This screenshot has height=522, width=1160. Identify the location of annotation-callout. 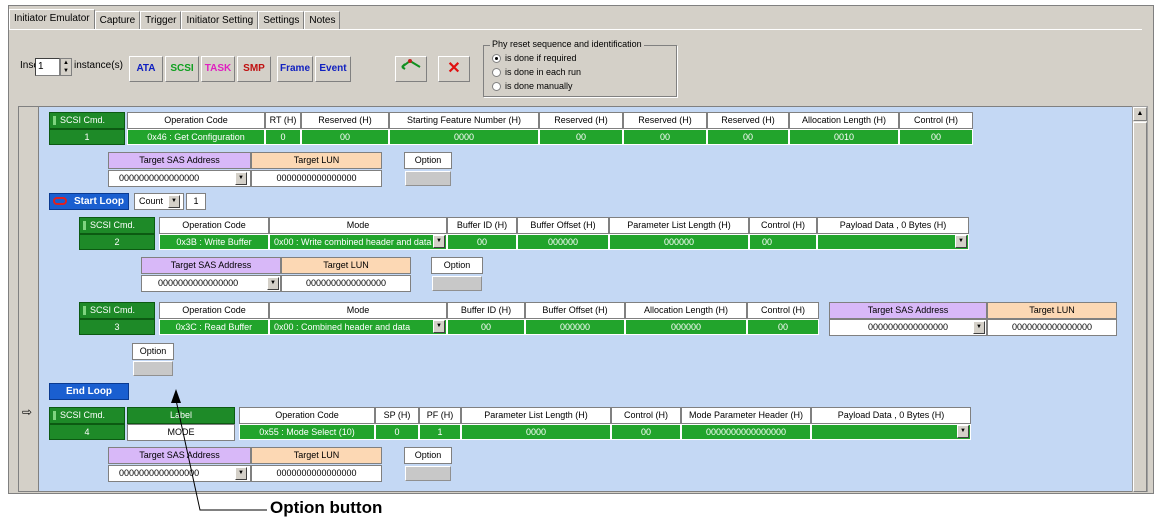
(219, 450).